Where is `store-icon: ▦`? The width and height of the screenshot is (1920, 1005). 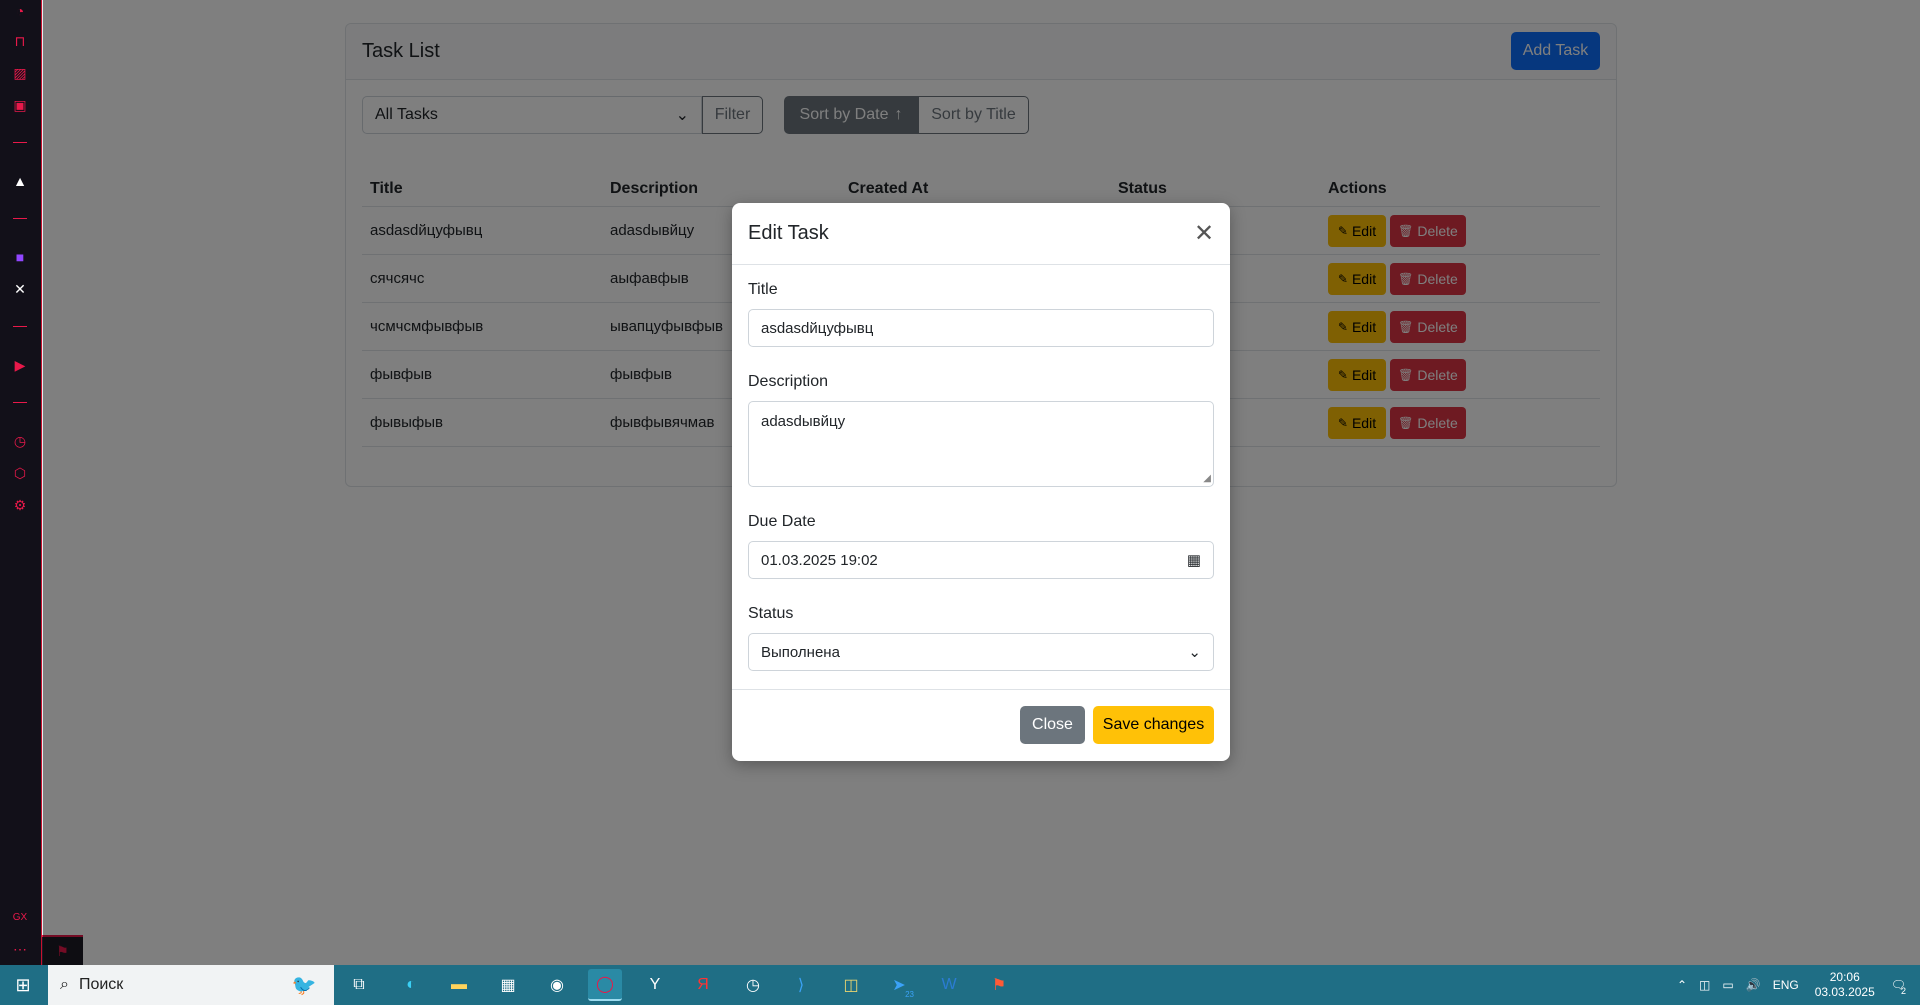
store-icon: ▦ is located at coordinates (508, 985).